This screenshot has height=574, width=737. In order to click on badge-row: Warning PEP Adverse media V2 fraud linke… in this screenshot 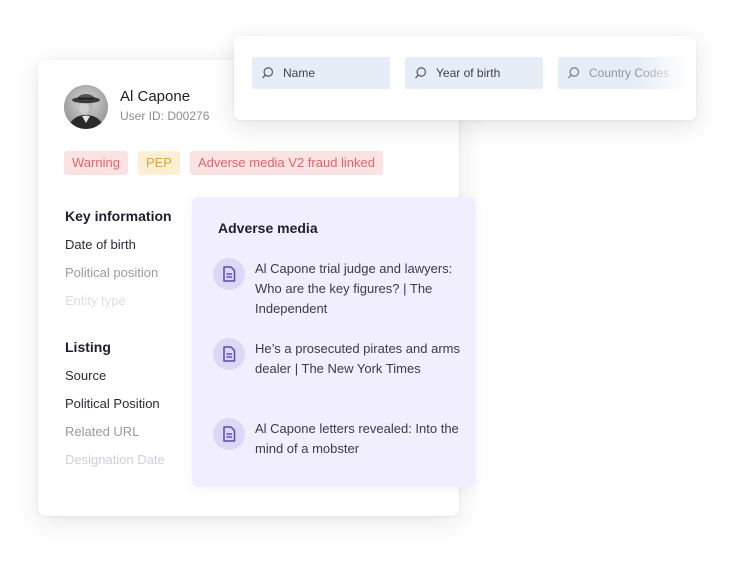, I will do `click(223, 163)`.